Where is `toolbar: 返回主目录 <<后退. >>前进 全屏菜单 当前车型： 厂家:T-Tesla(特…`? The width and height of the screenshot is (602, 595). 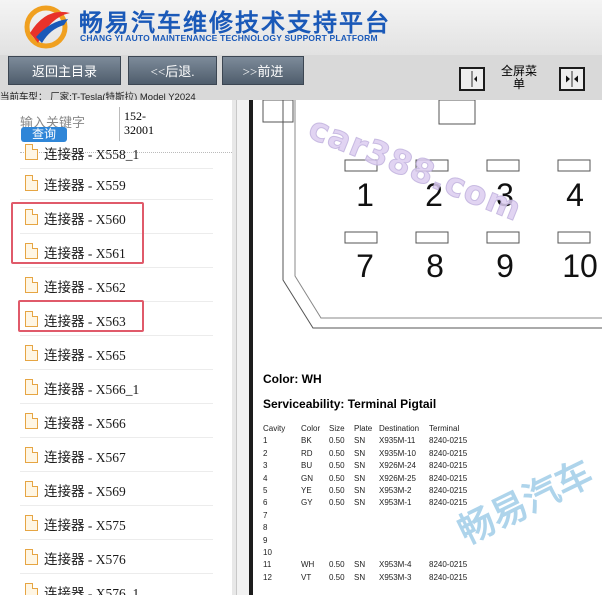 toolbar: 返回主目录 <<后退. >>前进 全屏菜单 当前车型： 厂家:T-Tesla(特… is located at coordinates (301, 79).